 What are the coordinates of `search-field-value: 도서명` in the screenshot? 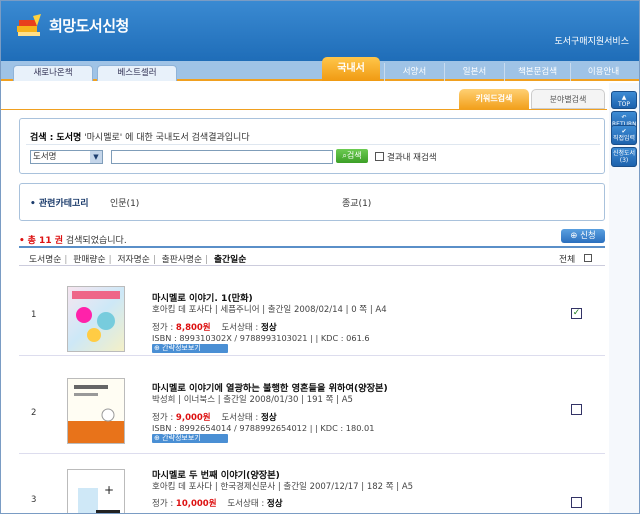 It's located at (45, 157).